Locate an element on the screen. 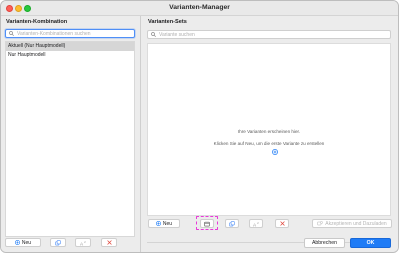 Image resolution: width=399 pixels, height=253 pixels. variant-search-input: Variante suchen is located at coordinates (269, 34).